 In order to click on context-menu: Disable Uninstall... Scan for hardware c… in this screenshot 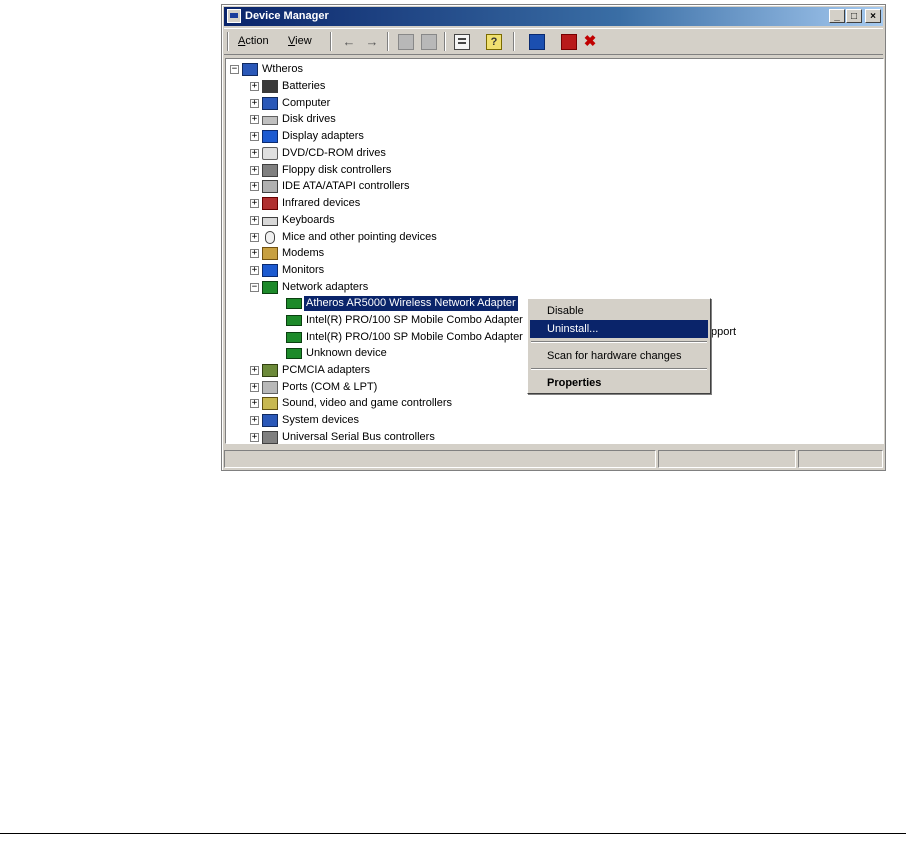, I will do `click(619, 346)`.